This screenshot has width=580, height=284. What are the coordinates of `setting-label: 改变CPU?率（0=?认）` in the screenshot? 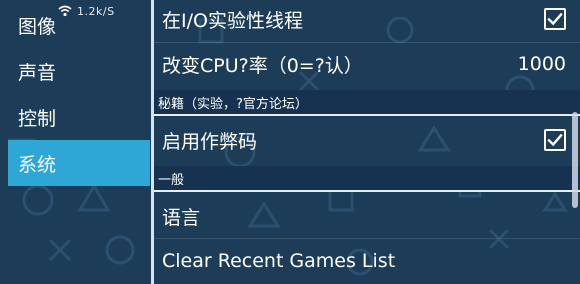 It's located at (262, 65).